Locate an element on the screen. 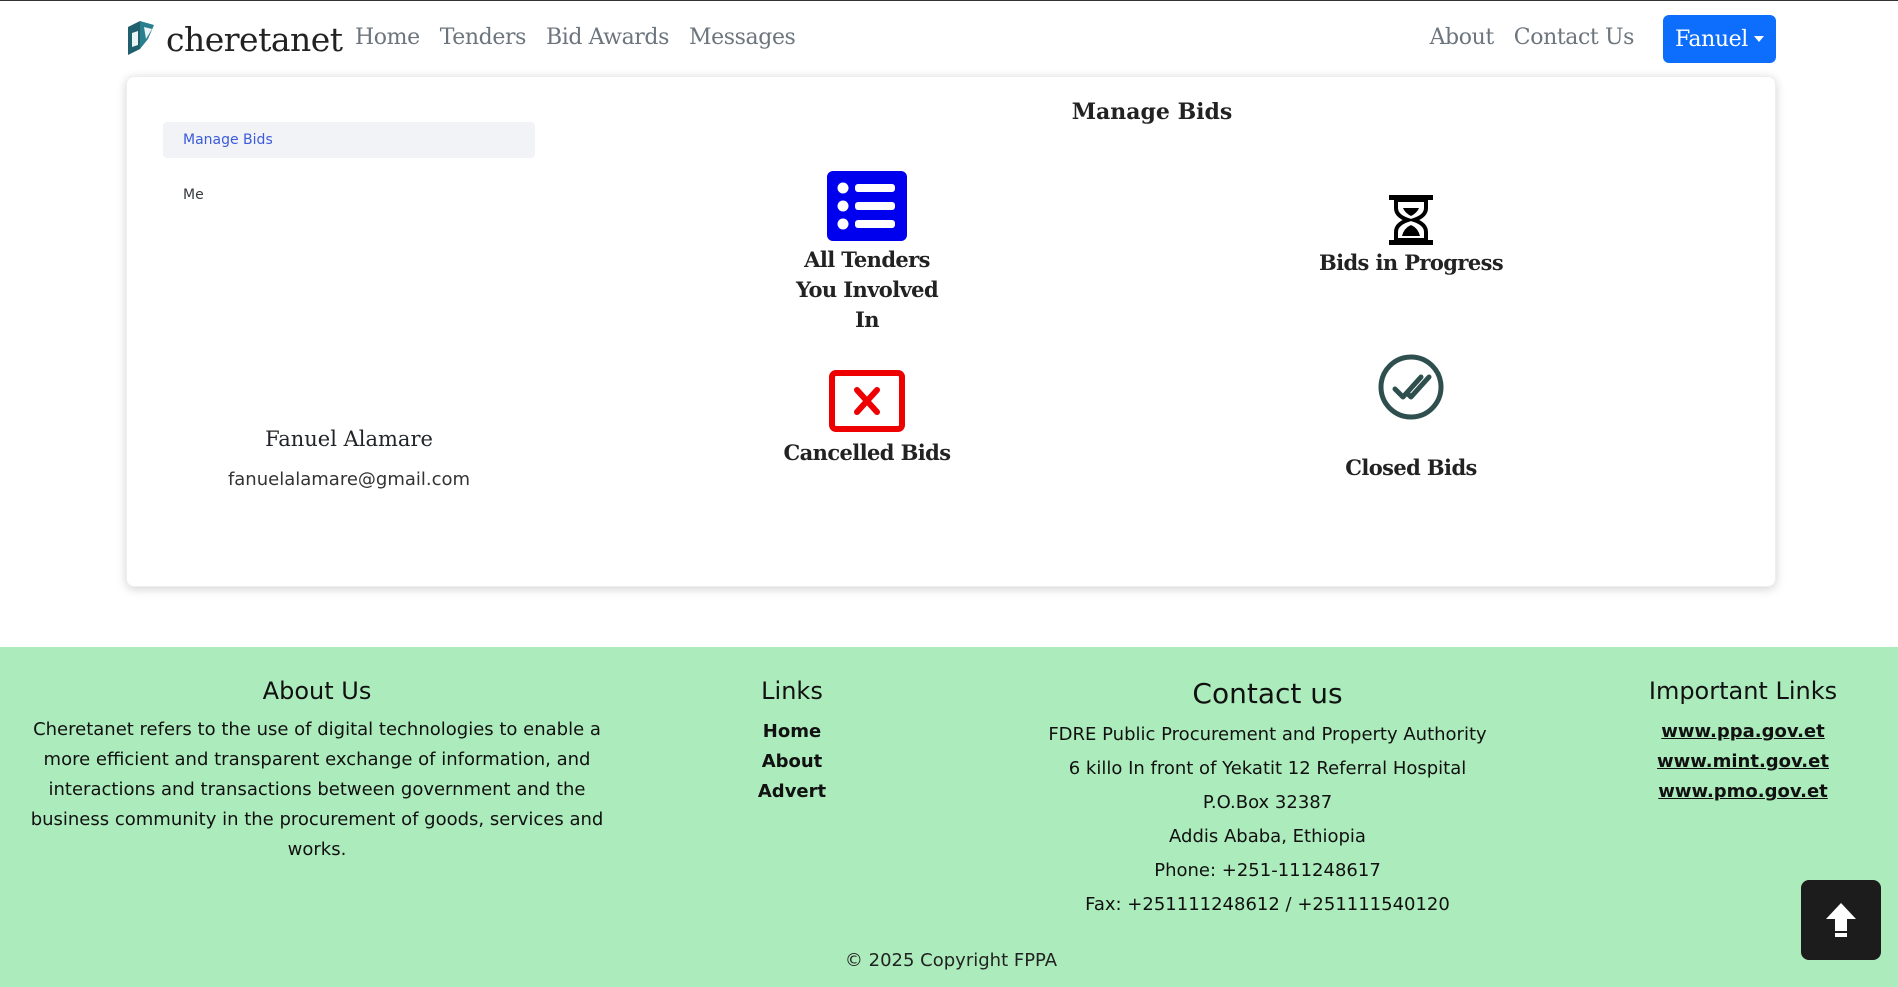 This screenshot has width=1898, height=987. footer-link-pmo: www.pmo.gov.et is located at coordinates (1743, 792).